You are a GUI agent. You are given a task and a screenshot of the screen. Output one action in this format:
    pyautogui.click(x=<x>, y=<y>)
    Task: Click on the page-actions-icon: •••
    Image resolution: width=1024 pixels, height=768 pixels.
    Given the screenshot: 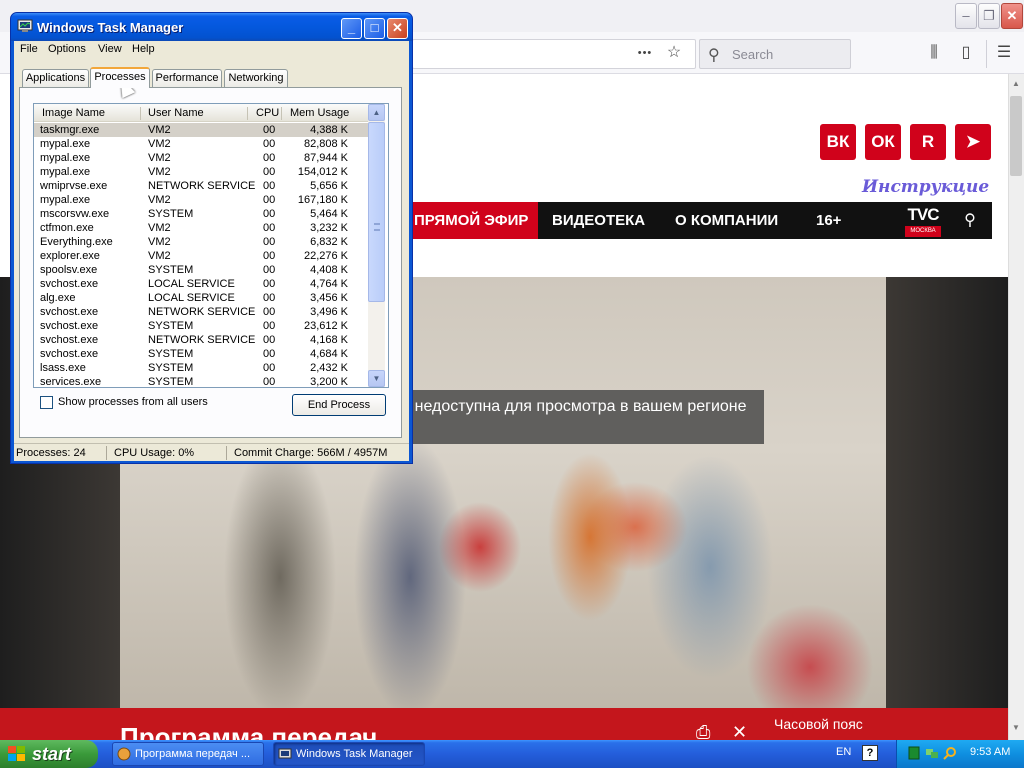 What is the action you would take?
    pyautogui.click(x=645, y=53)
    